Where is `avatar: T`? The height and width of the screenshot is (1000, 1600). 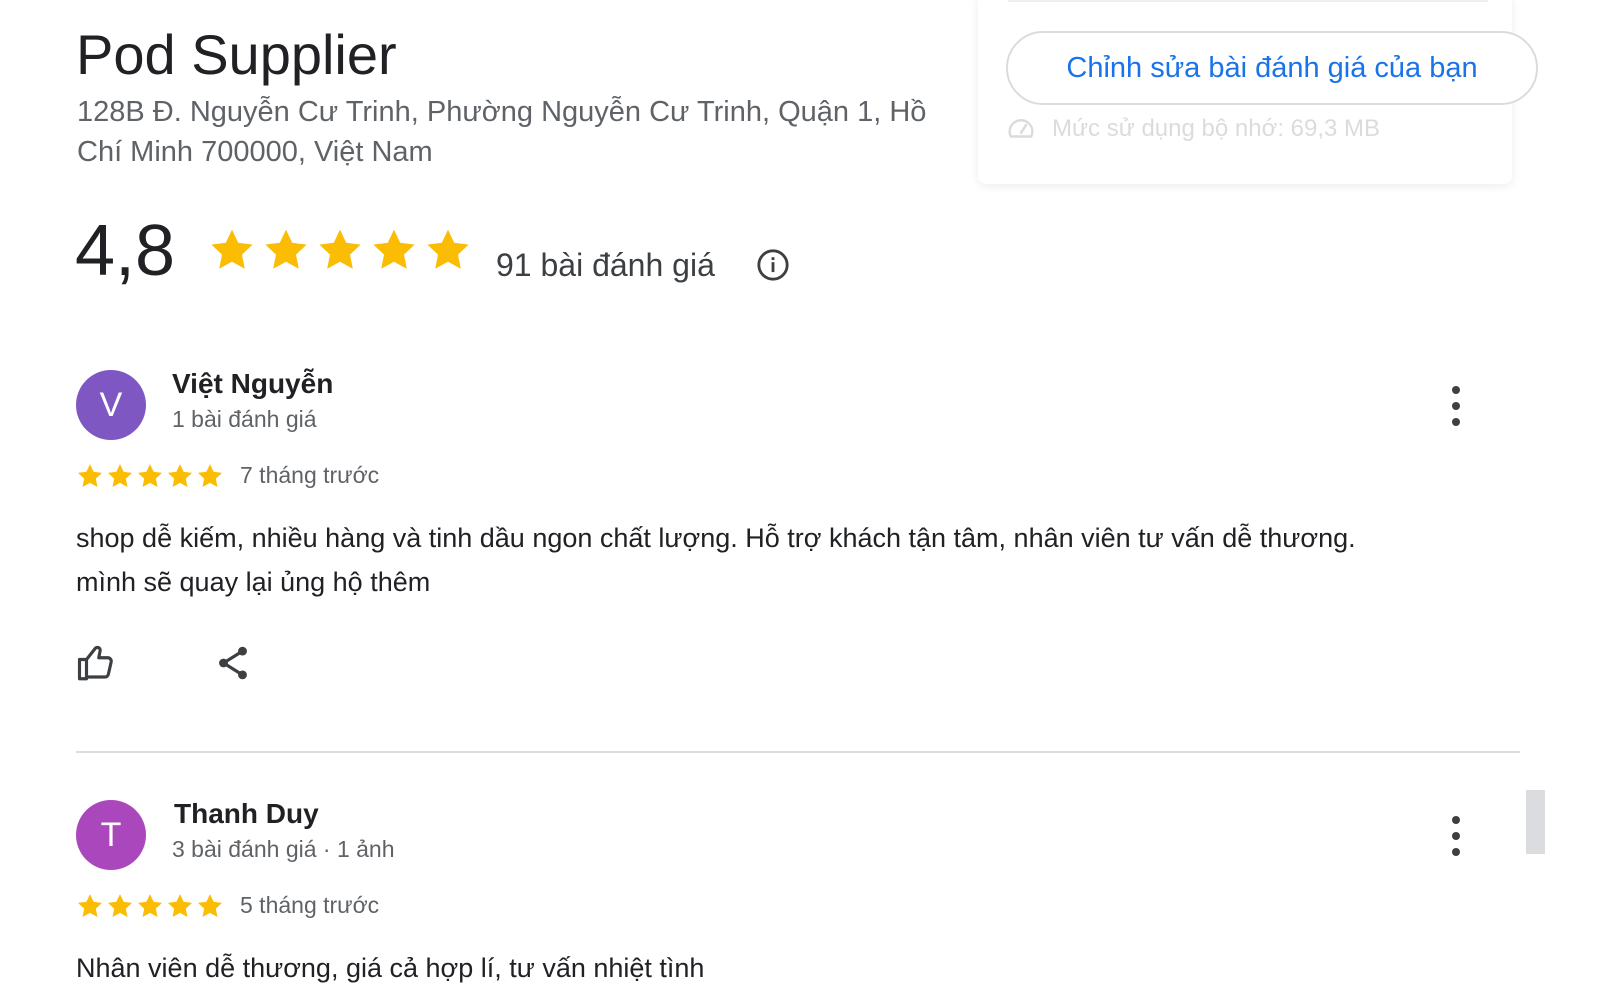 avatar: T is located at coordinates (111, 835).